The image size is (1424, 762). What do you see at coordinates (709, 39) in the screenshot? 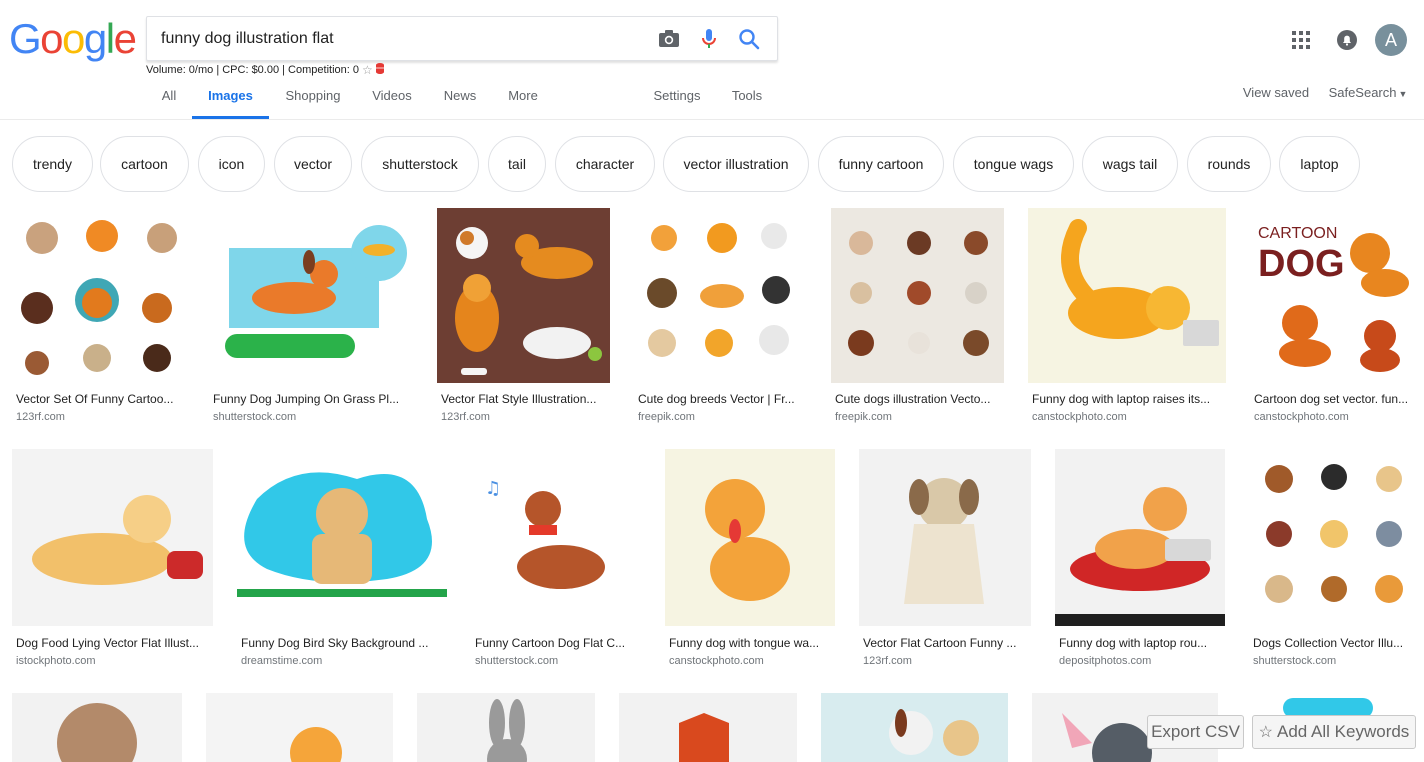
I see `mic-icon` at bounding box center [709, 39].